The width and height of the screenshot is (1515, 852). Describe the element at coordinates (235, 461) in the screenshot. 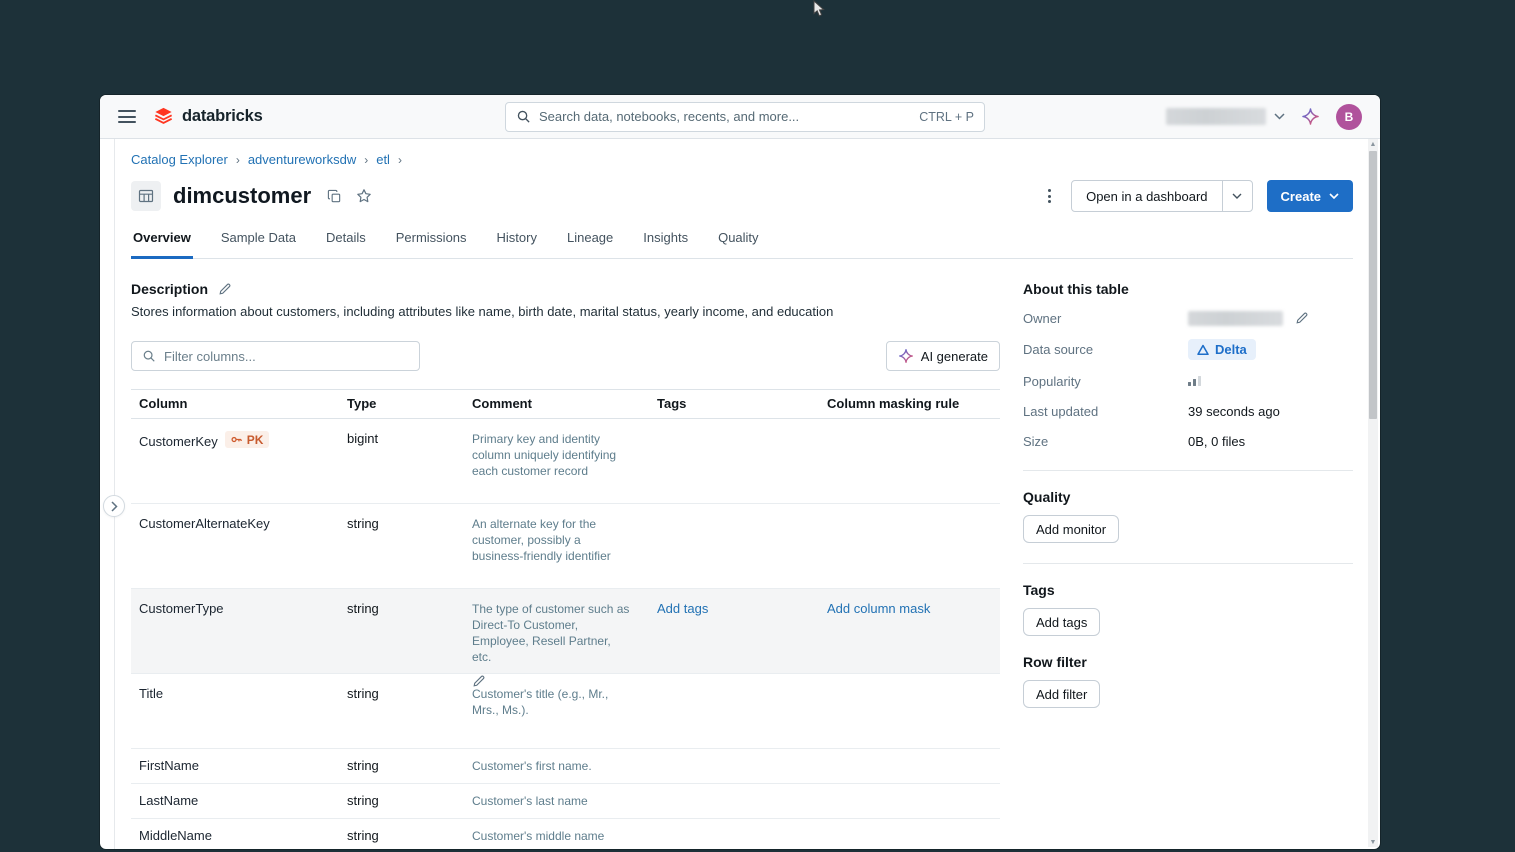

I see `column-name-cell: CustomerKey PK` at that location.